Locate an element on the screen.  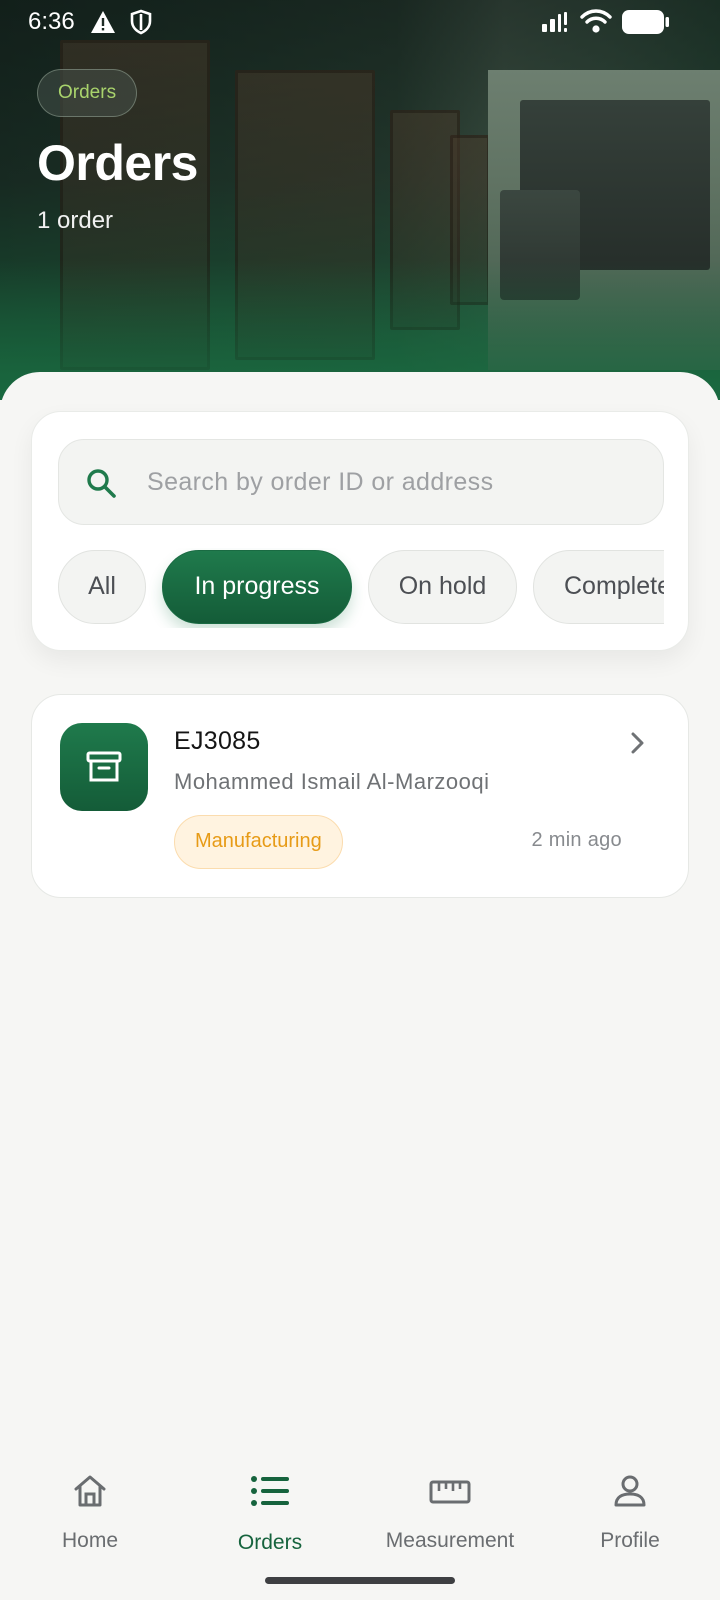
search-input is located at coordinates (397, 482).